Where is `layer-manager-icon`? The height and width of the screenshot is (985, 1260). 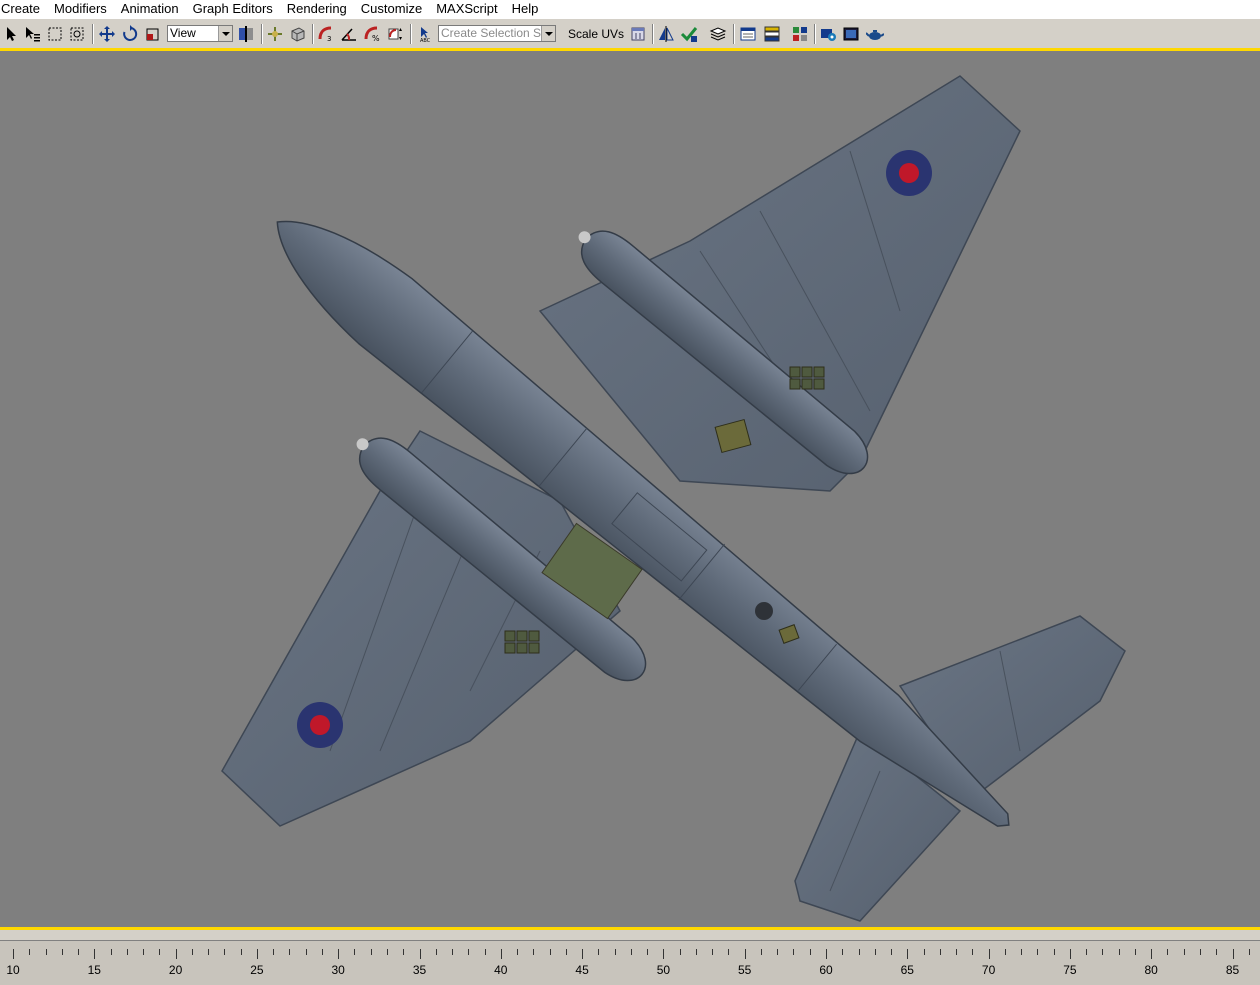 layer-manager-icon is located at coordinates (718, 34).